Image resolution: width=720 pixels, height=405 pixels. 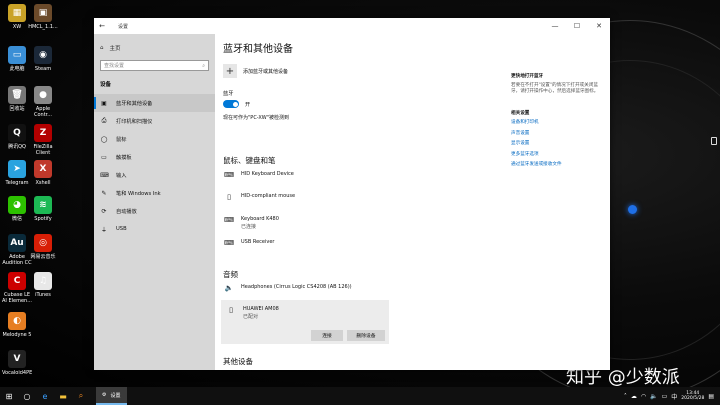 I want to click on phone-icon, so click(x=714, y=141).